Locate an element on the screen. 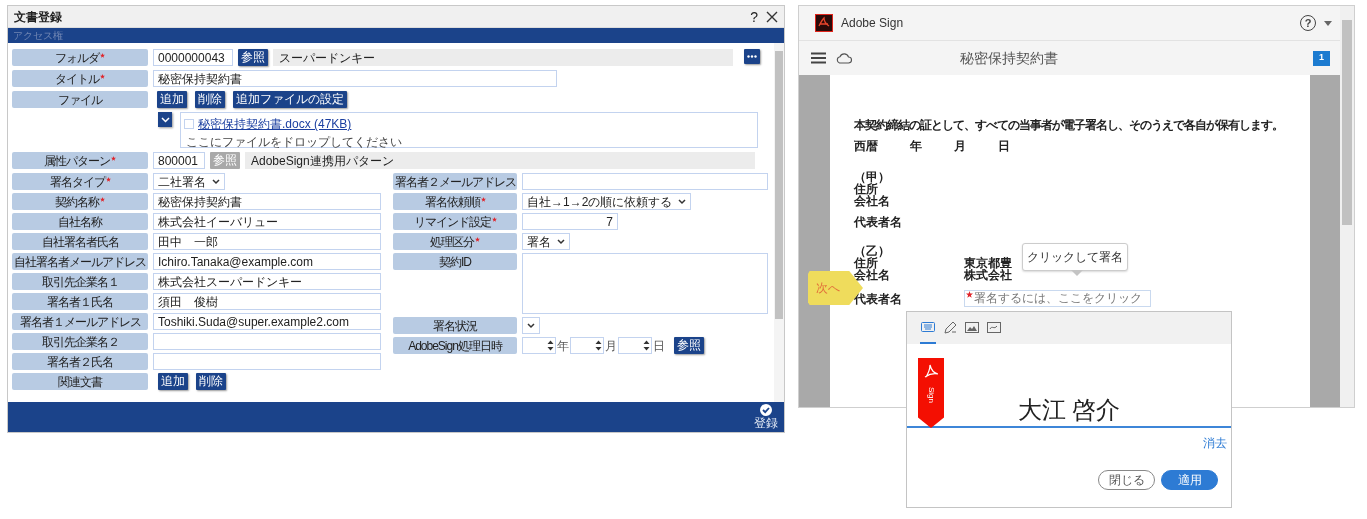  label-text: リマインド設定 is located at coordinates (452, 222).